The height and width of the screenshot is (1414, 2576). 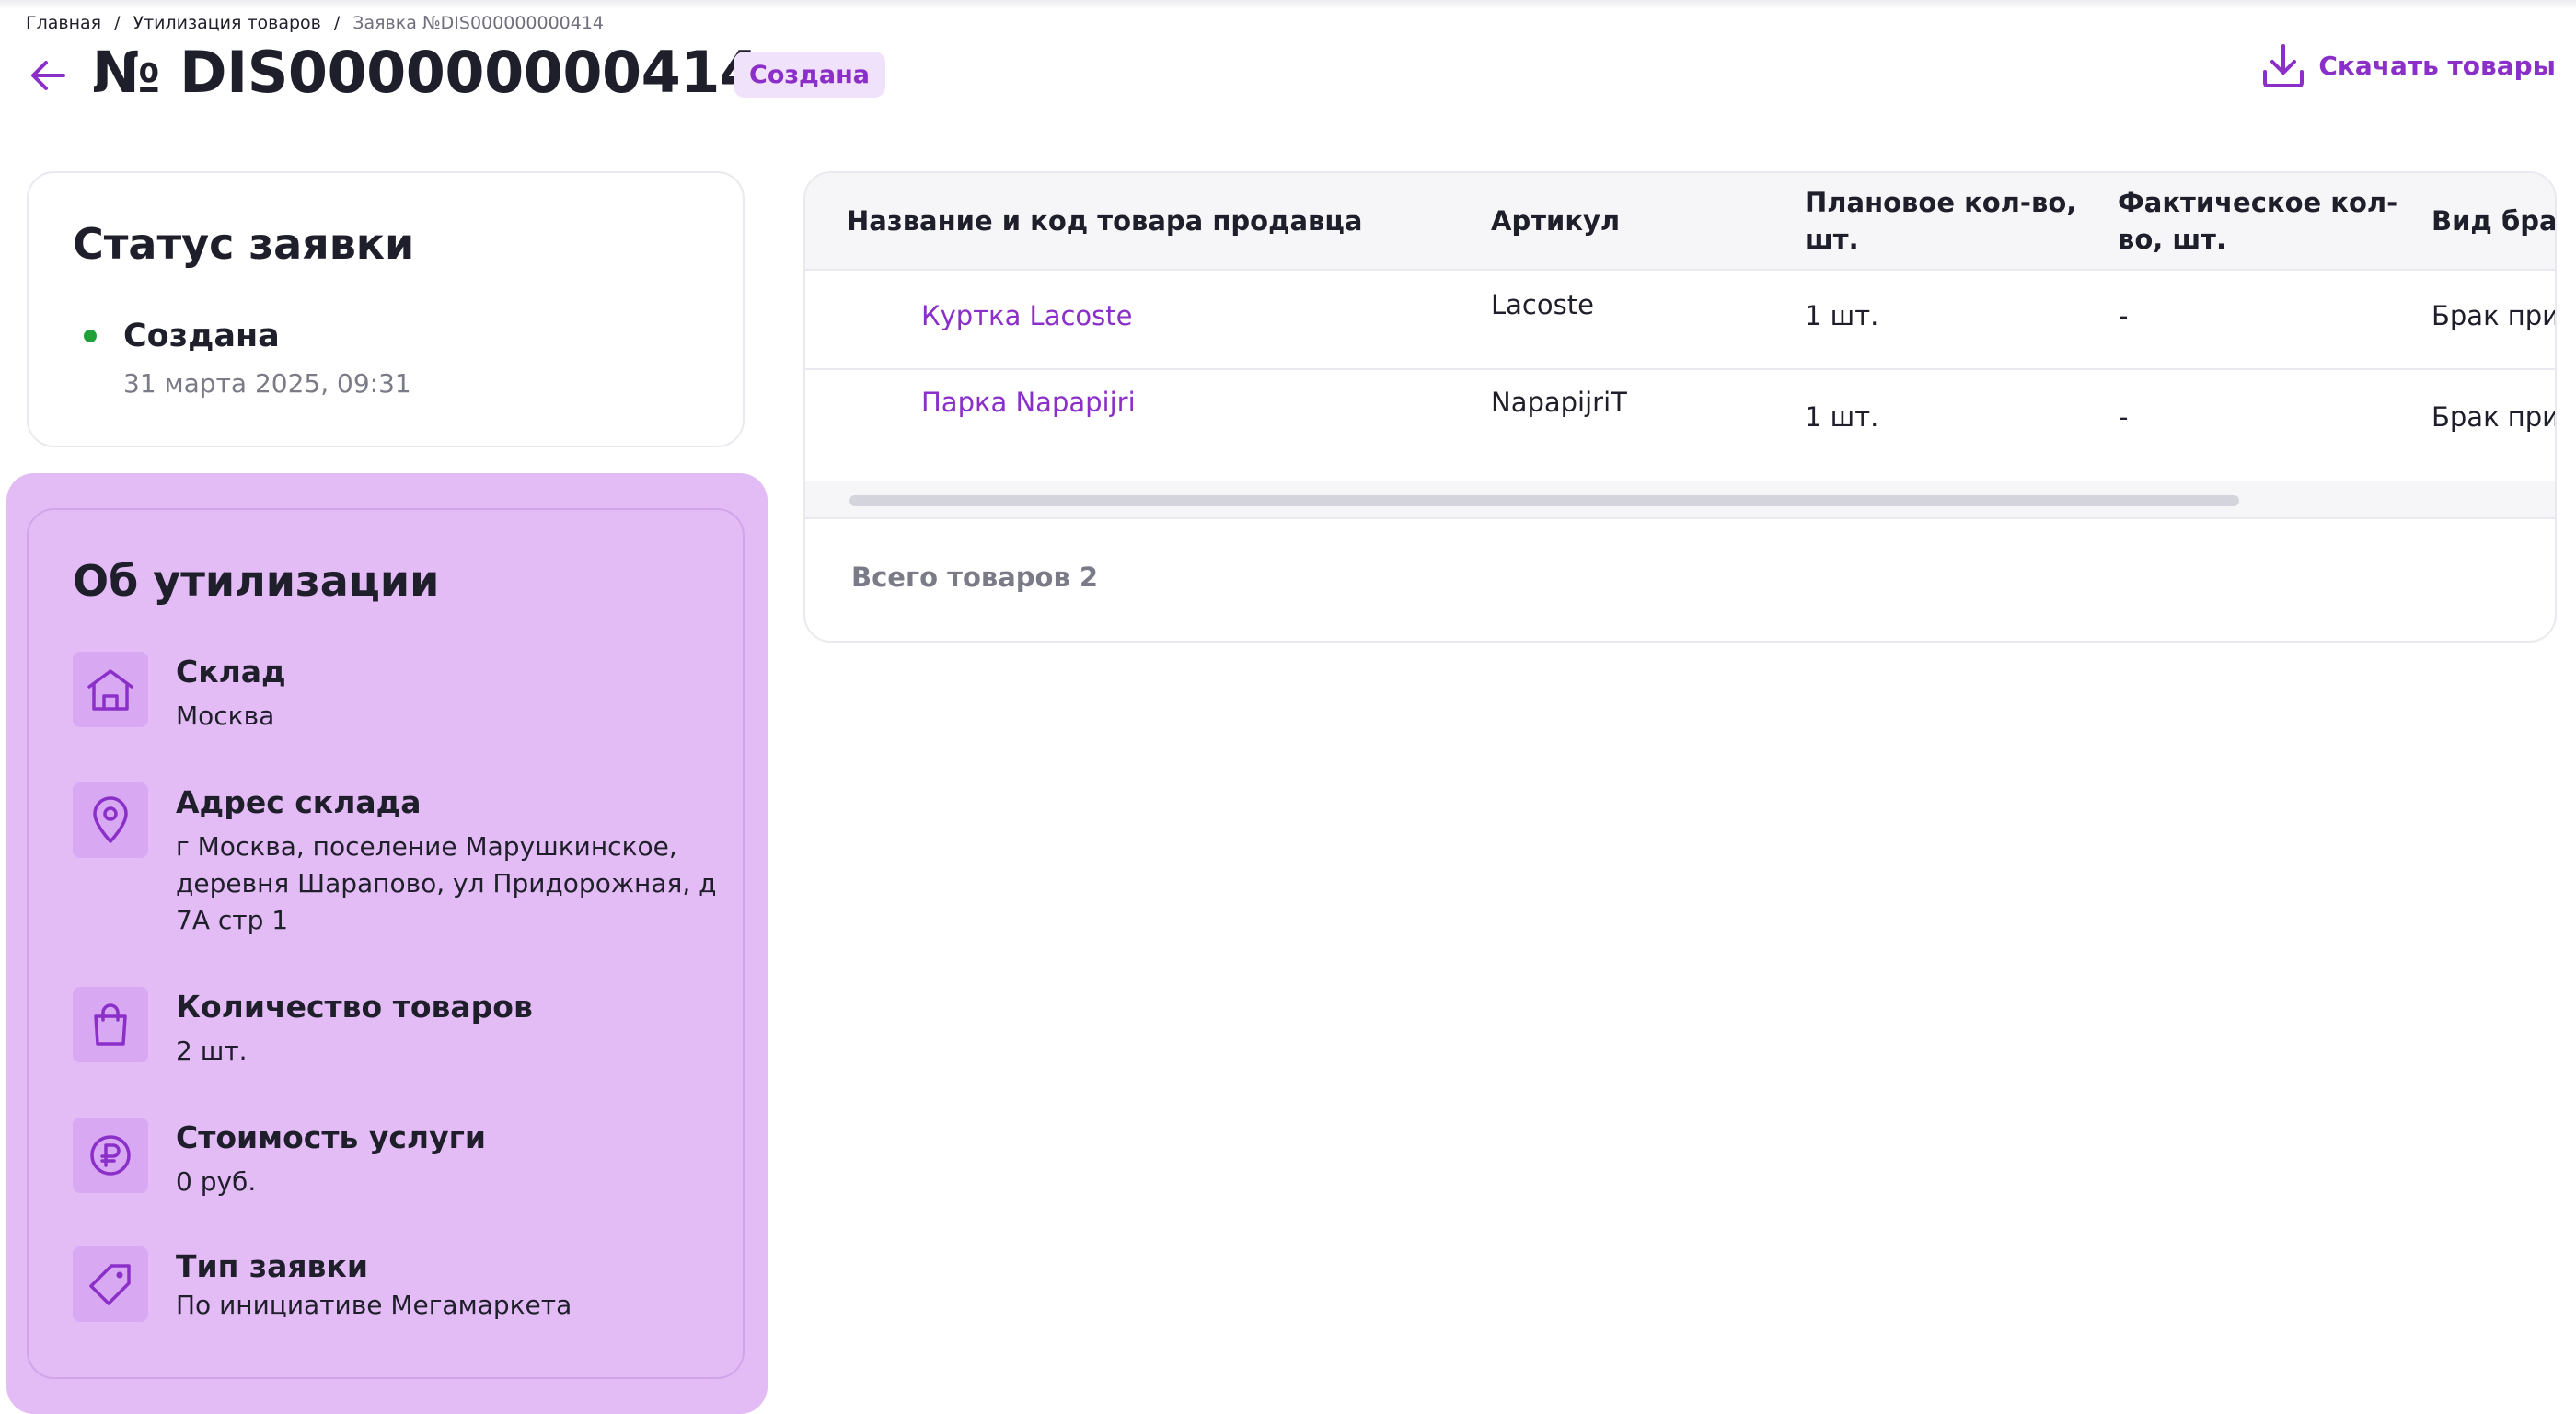 What do you see at coordinates (354, 1007) in the screenshot?
I see `info-label: Количество товаров` at bounding box center [354, 1007].